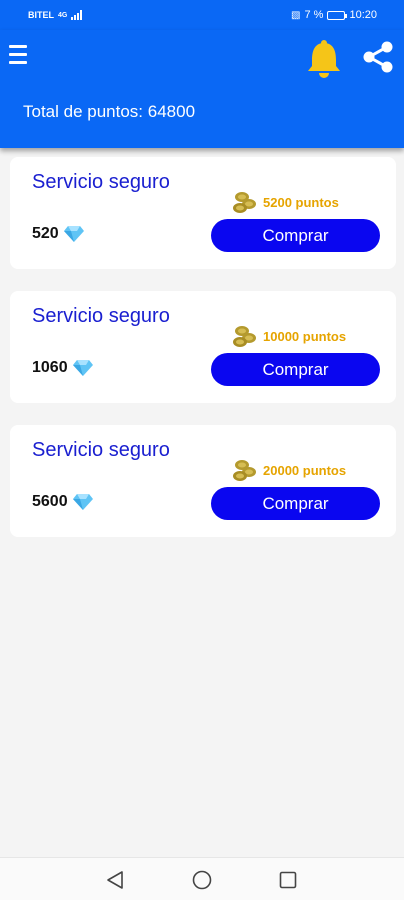 The width and height of the screenshot is (404, 900). What do you see at coordinates (63, 15) in the screenshot?
I see `network-label: 4G` at bounding box center [63, 15].